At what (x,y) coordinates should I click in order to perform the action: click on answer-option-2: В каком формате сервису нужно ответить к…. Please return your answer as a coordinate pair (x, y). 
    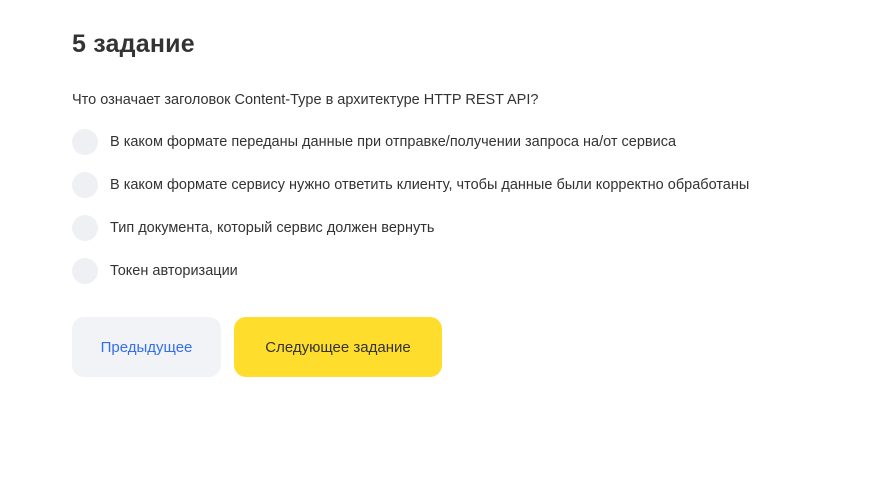
    Looking at the image, I should click on (467, 185).